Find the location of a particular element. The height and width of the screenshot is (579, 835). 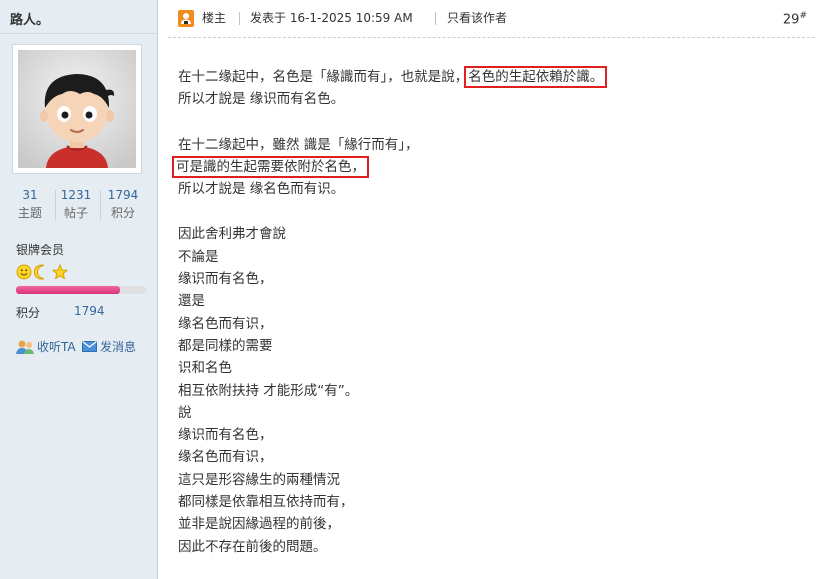

author-name: 路人。 is located at coordinates (29, 18).